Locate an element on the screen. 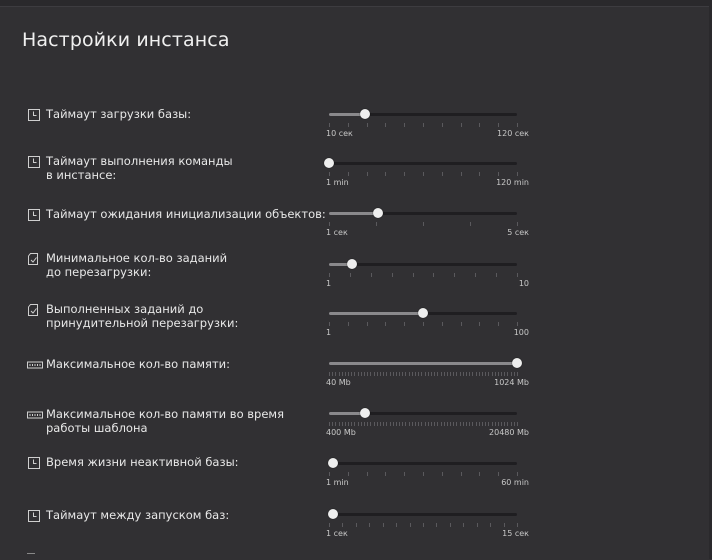 This screenshot has width=712, height=560. setting-slider: 1 10 is located at coordinates (427, 273).